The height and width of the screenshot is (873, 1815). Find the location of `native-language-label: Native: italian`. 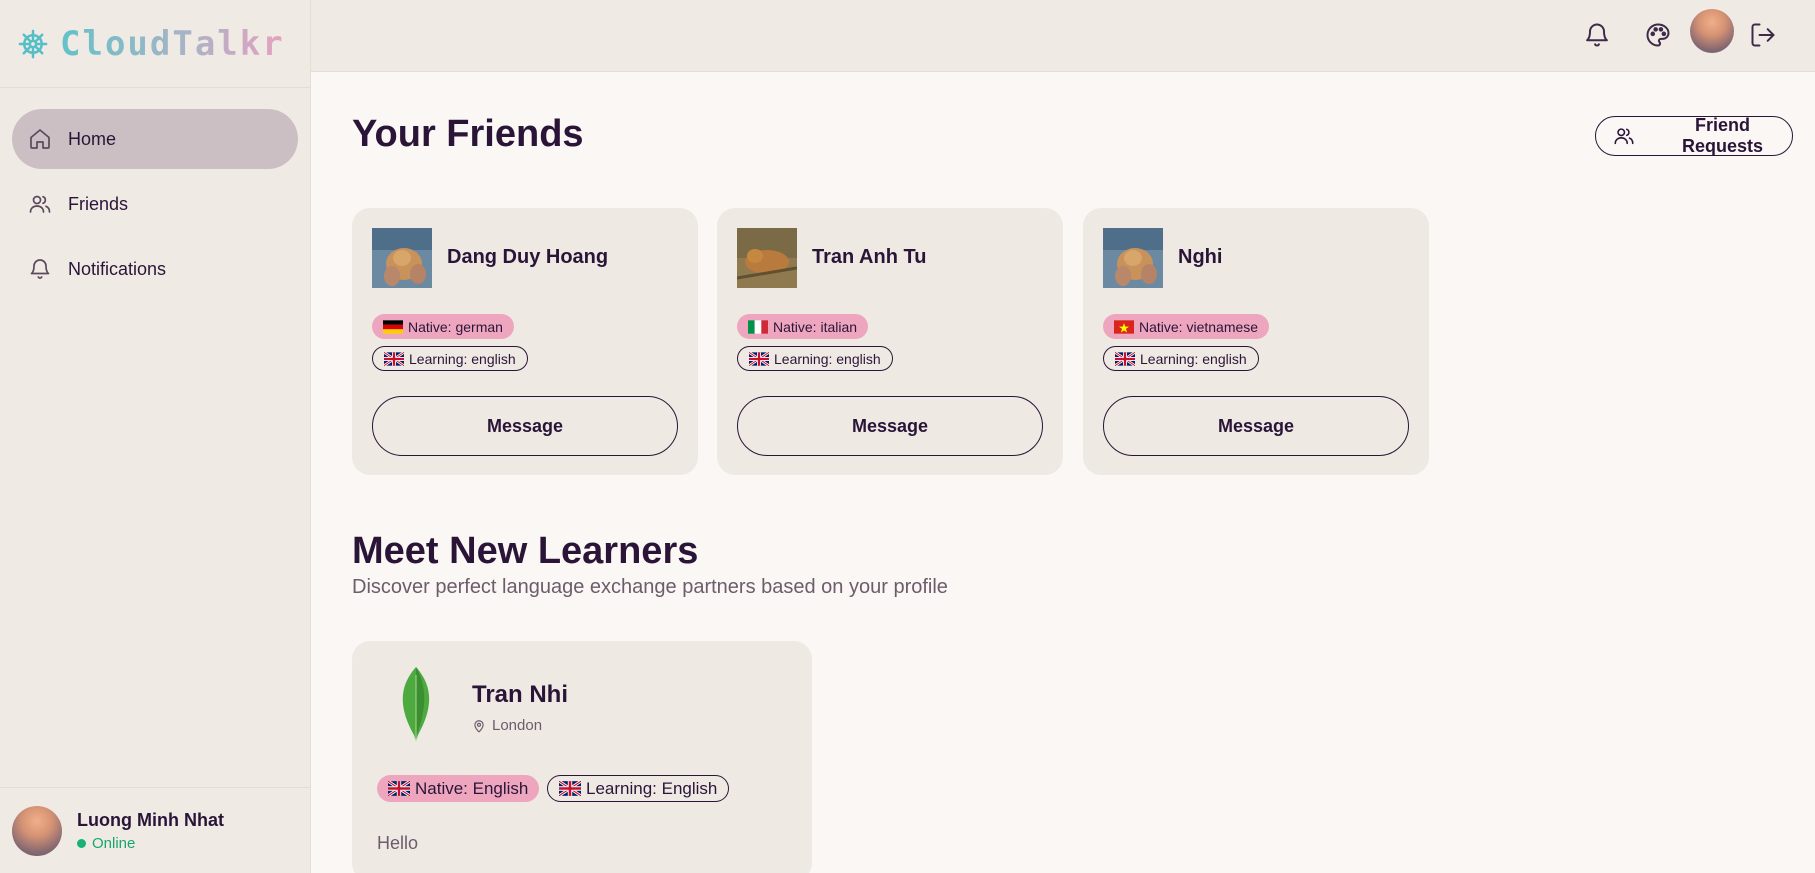

native-language-label: Native: italian is located at coordinates (815, 326).